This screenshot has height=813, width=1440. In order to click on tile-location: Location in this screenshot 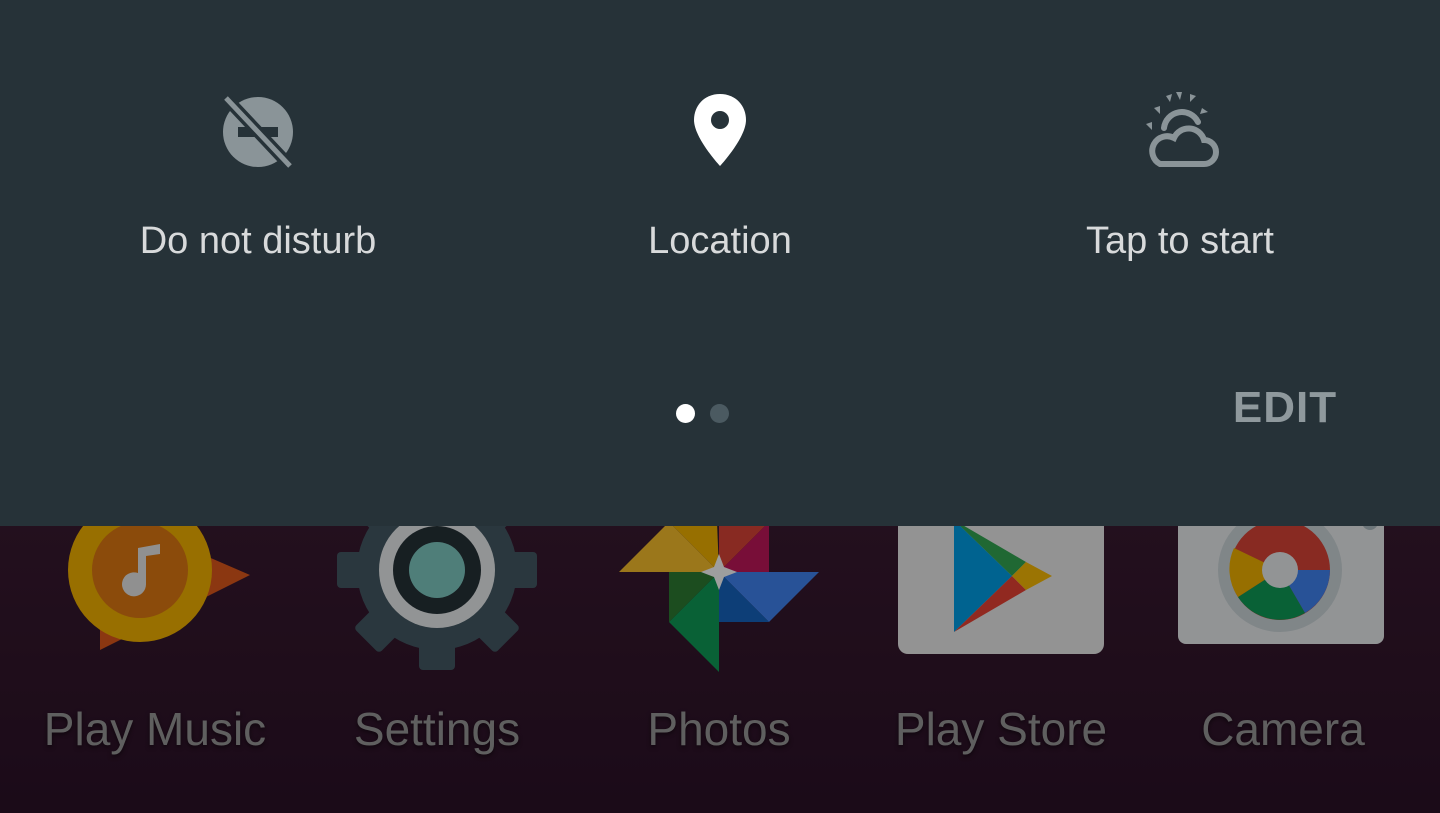, I will do `click(720, 182)`.